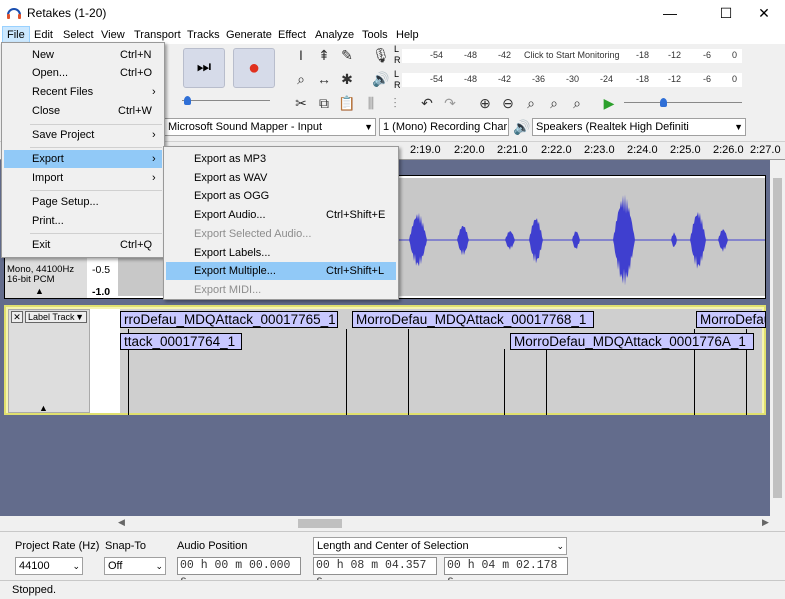 This screenshot has height=599, width=785. What do you see at coordinates (444, 127) in the screenshot?
I see `channels-select: 1 (Mono) Recording Char` at bounding box center [444, 127].